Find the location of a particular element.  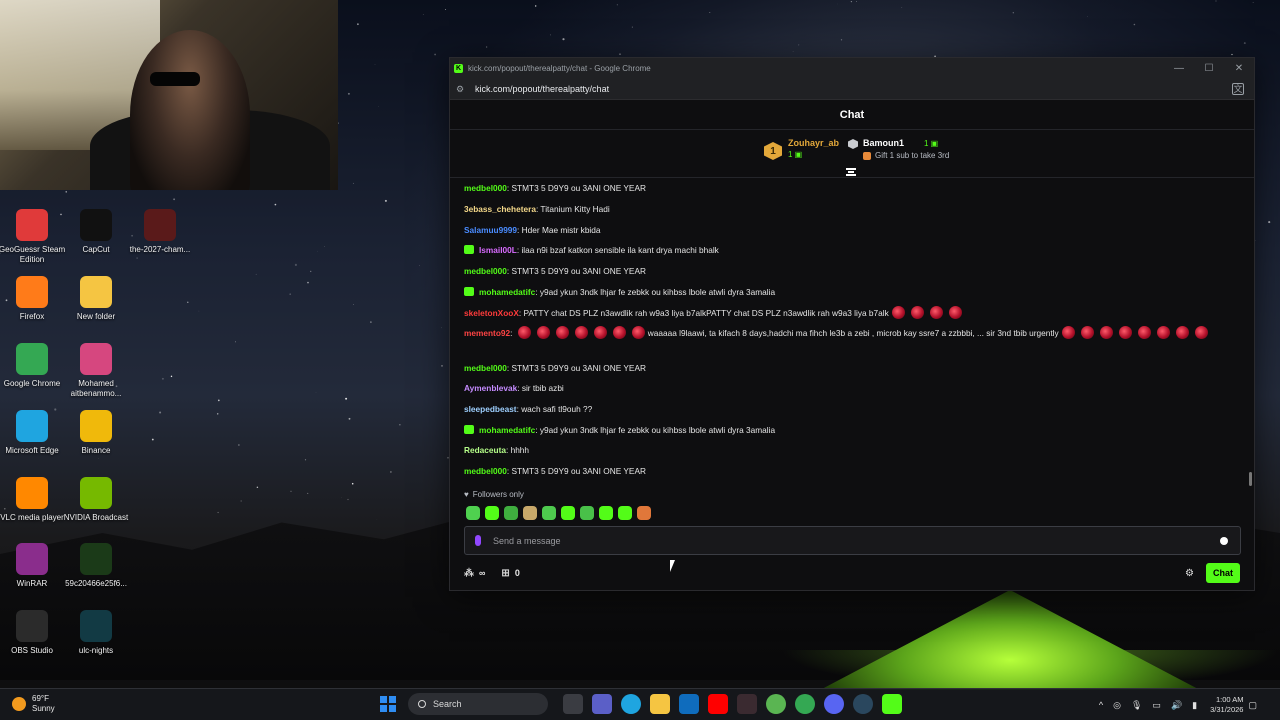

desktop-icon: NVIDIA Broadcast is located at coordinates (96, 500).